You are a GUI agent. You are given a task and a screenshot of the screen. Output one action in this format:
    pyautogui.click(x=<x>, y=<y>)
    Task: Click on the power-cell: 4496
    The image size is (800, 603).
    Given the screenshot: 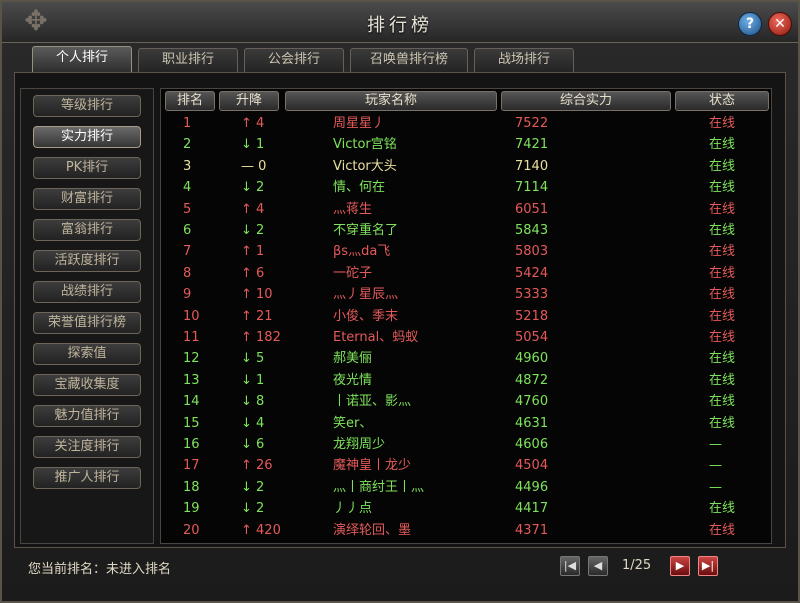 What is the action you would take?
    pyautogui.click(x=532, y=487)
    